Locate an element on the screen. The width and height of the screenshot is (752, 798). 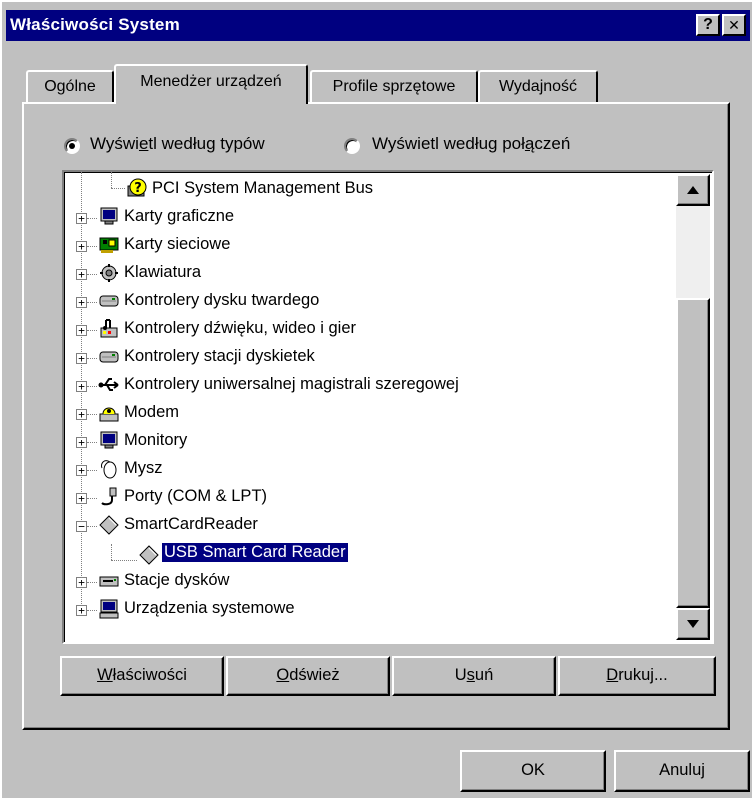
floppy-controller-icon is located at coordinates (109, 357).